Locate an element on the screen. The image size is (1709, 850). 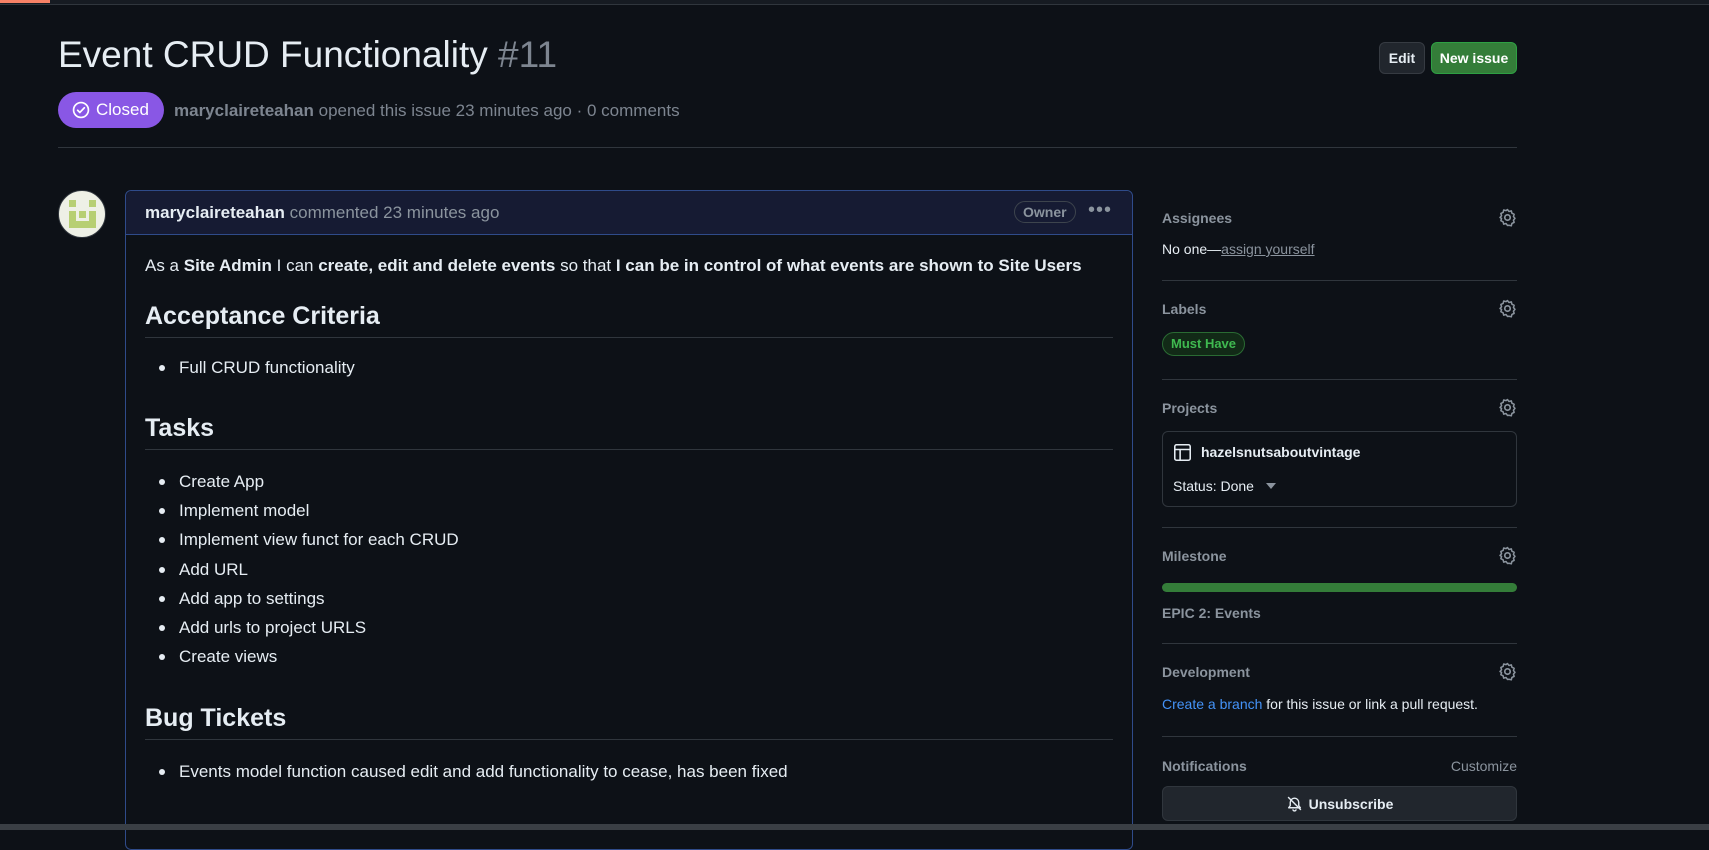
list-item: Add URL is located at coordinates (309, 572).